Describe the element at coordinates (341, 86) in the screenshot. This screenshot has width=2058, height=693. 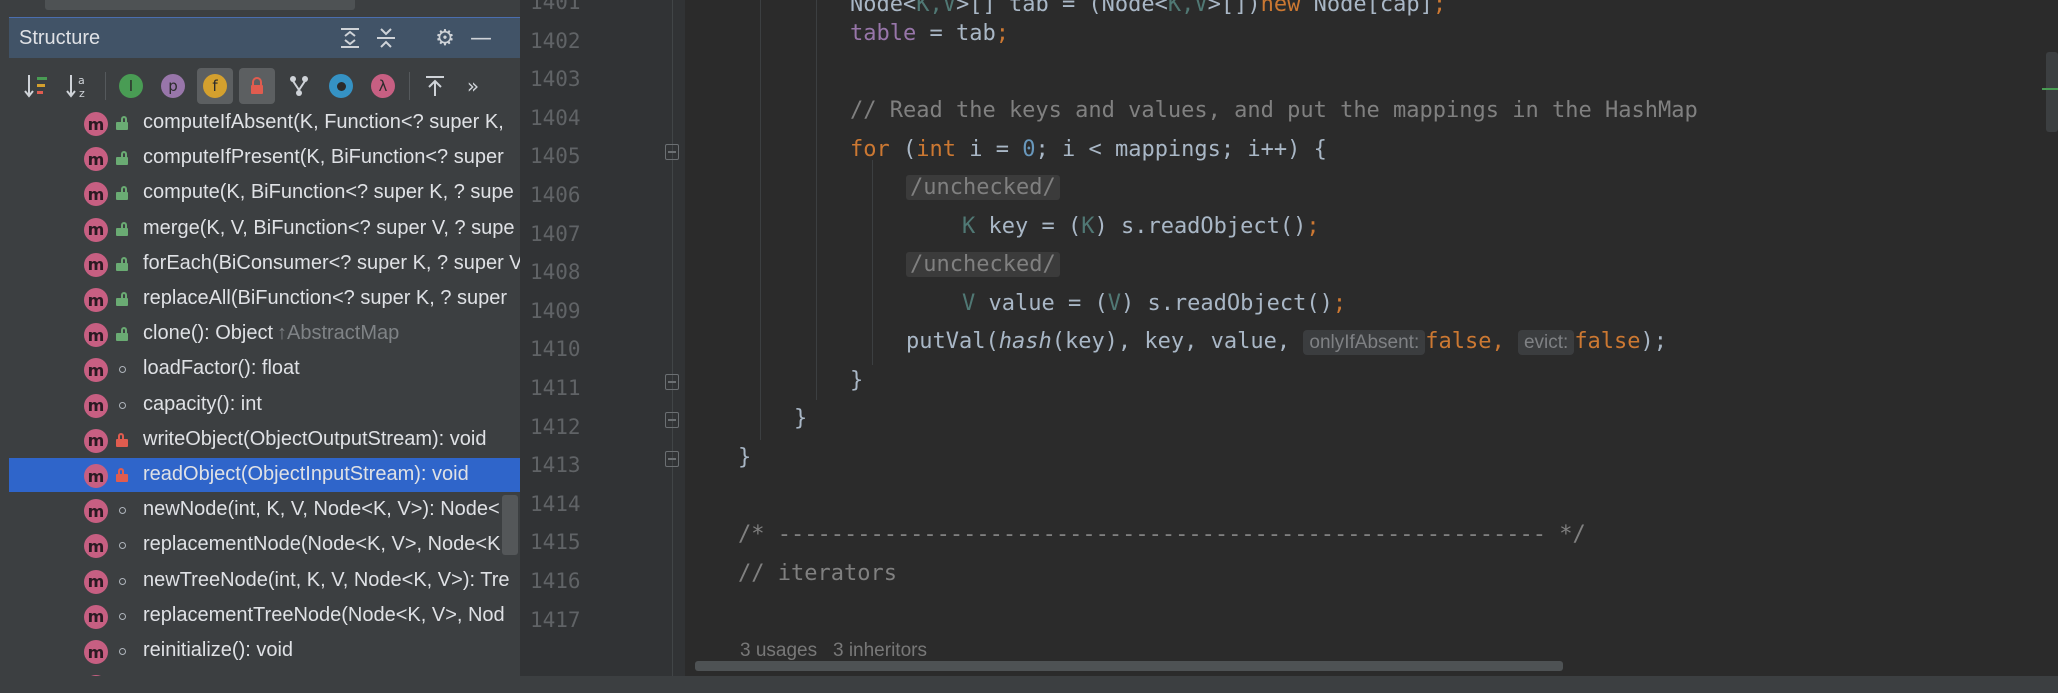
I see `show-anonymous-icon` at that location.